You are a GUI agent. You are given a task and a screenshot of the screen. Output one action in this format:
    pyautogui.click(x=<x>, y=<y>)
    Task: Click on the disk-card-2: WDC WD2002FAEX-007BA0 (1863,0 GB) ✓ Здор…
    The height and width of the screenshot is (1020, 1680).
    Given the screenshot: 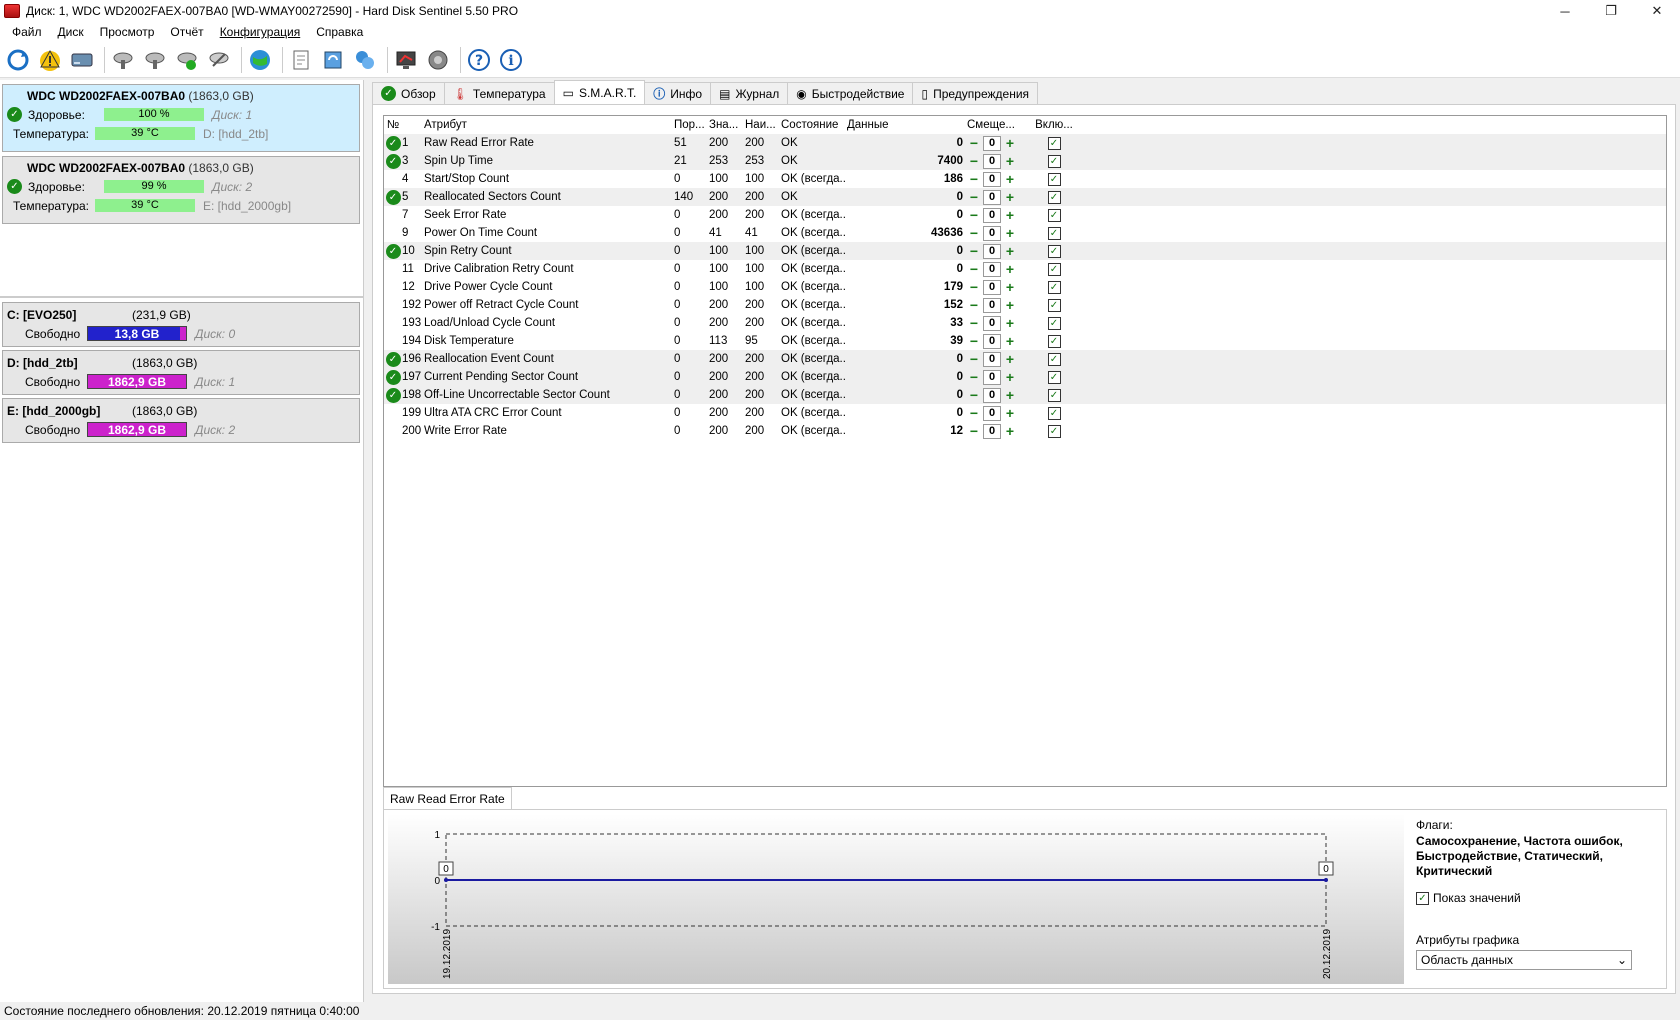 What is the action you would take?
    pyautogui.click(x=181, y=190)
    